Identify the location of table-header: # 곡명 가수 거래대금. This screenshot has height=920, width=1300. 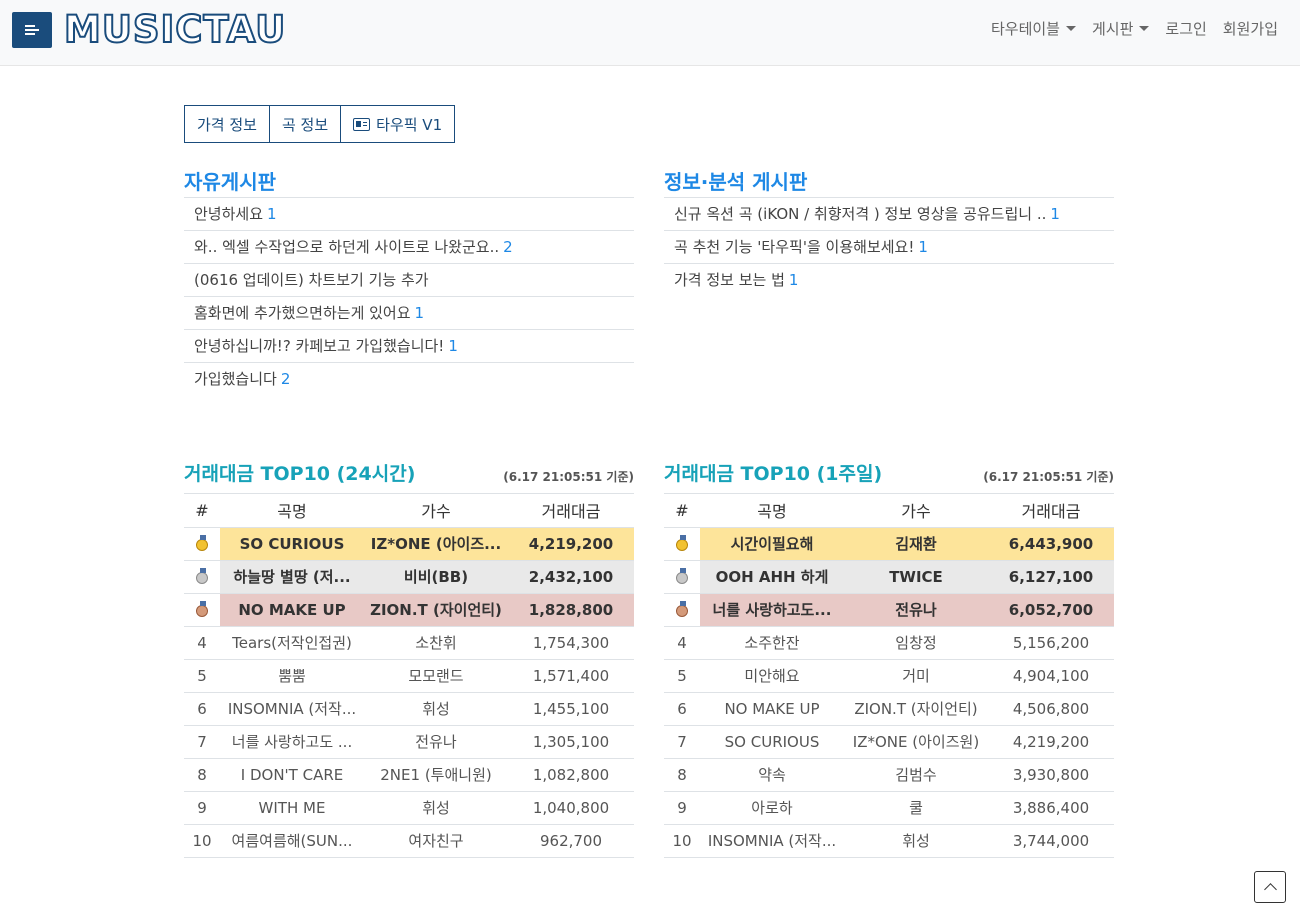
(889, 511).